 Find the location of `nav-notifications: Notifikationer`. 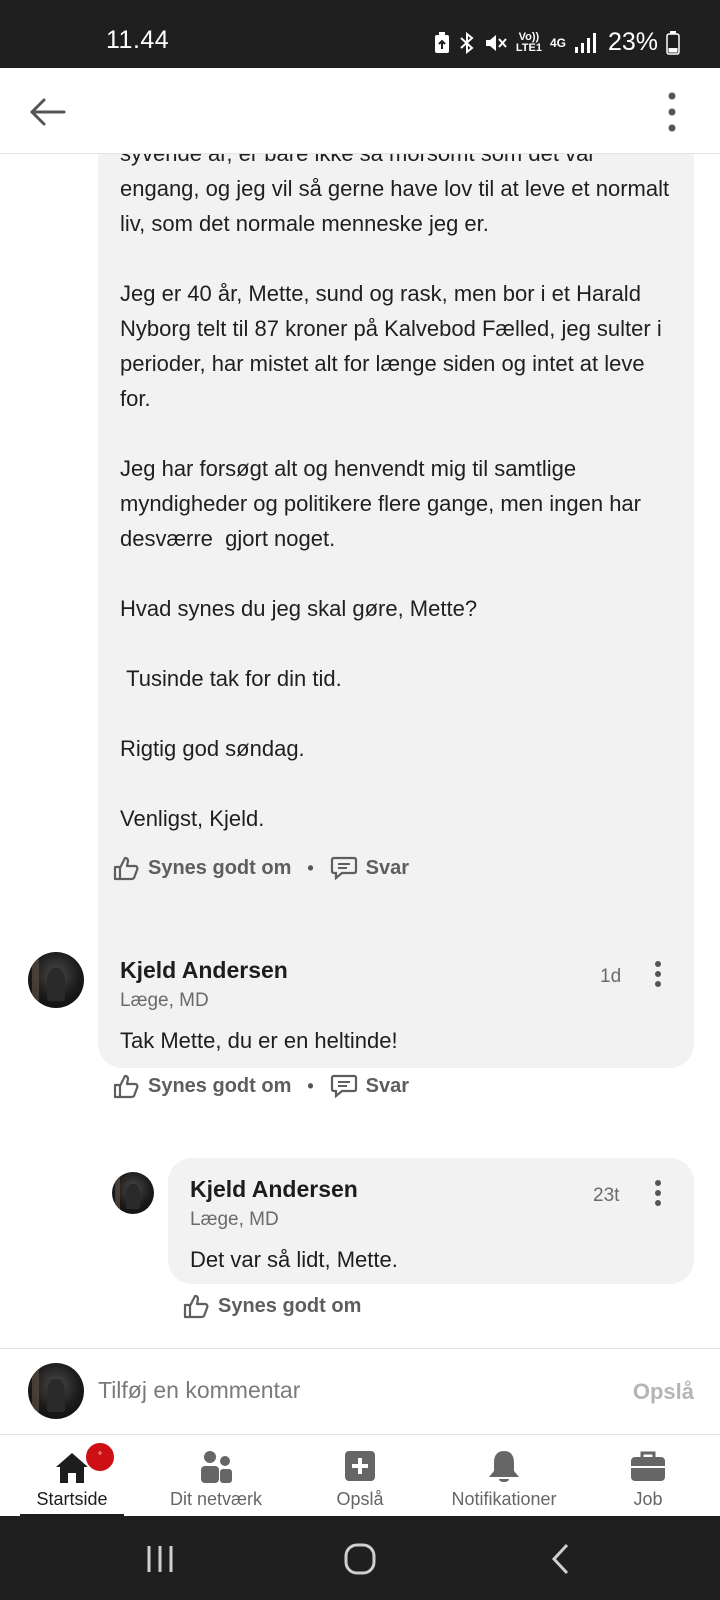

nav-notifications: Notifikationer is located at coordinates (504, 1476).